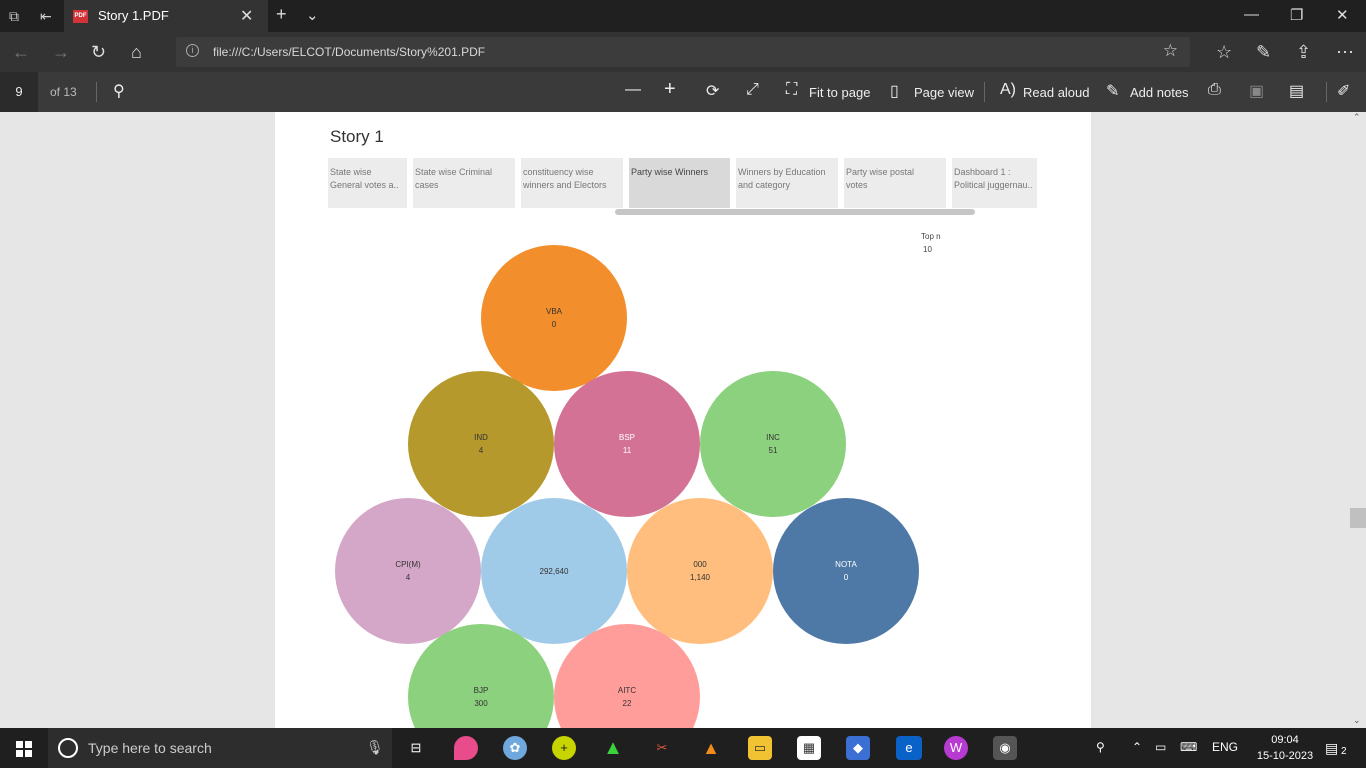 This screenshot has height=768, width=1366. What do you see at coordinates (1343, 91) in the screenshot?
I see `pin-toolbar-icon: ✐` at bounding box center [1343, 91].